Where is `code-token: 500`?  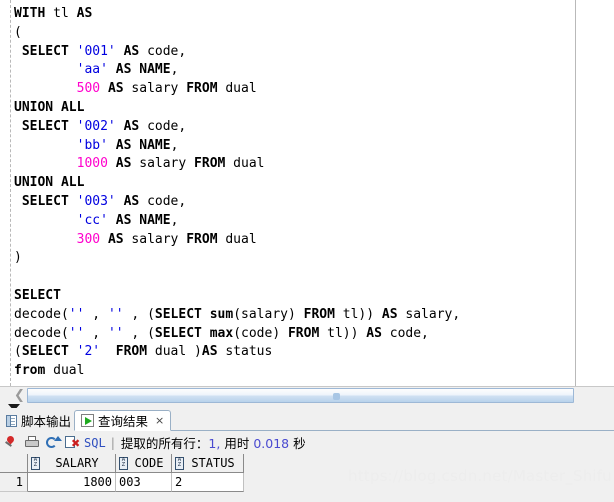
code-token: 500 is located at coordinates (88, 89).